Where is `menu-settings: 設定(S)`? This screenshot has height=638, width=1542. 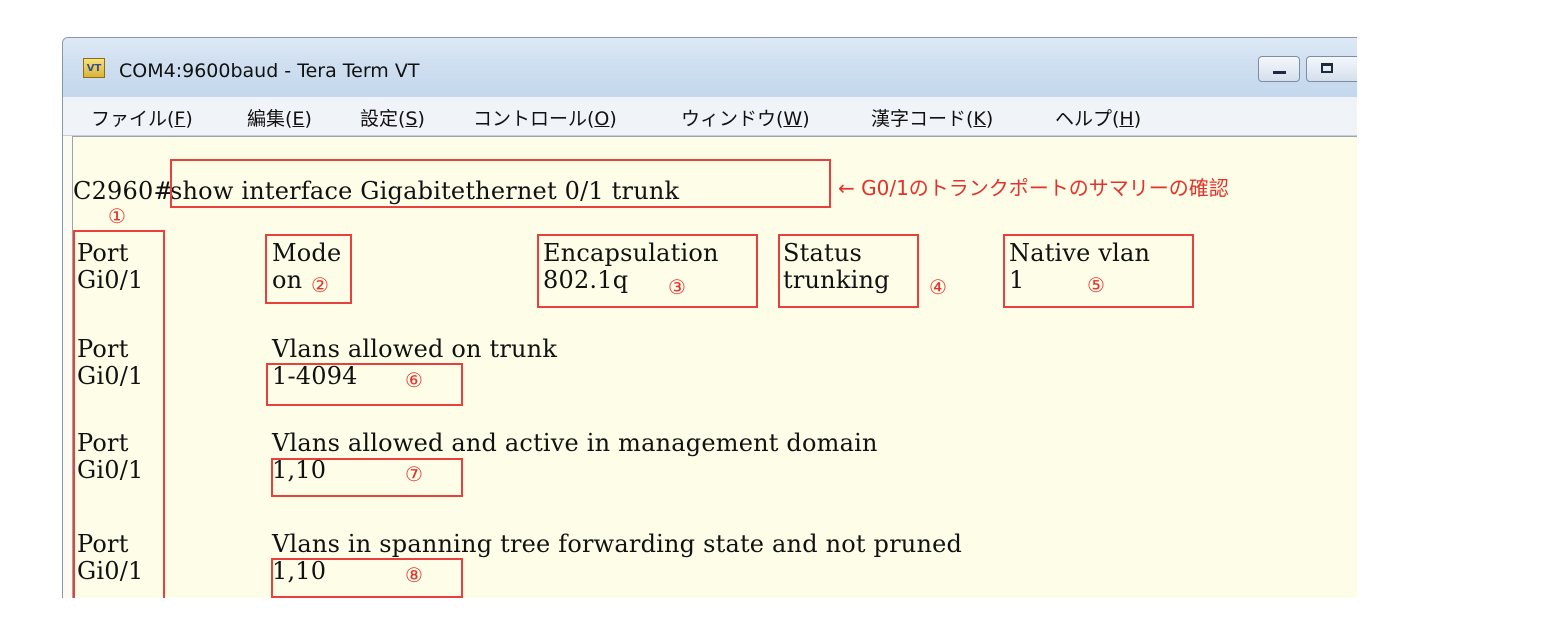
menu-settings: 設定(S) is located at coordinates (392, 117).